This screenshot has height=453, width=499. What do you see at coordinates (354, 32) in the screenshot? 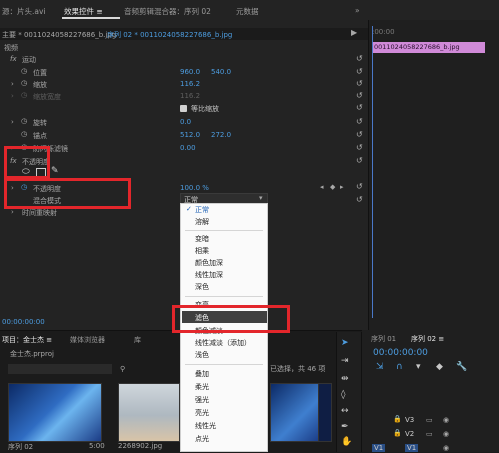
I see `toggle-timeline-icon: ▶` at bounding box center [354, 32].